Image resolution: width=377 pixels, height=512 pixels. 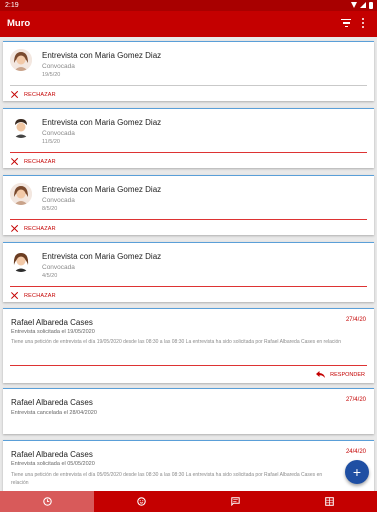 I want to click on plus-icon: +, so click(x=357, y=472).